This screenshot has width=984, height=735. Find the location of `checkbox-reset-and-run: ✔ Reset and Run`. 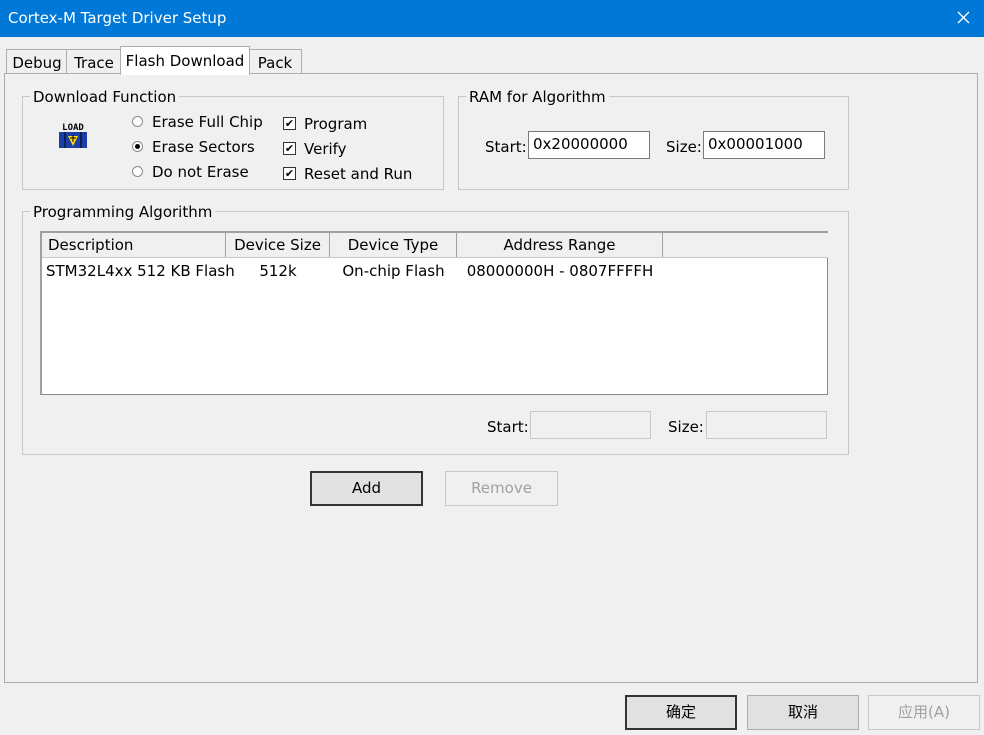

checkbox-reset-and-run: ✔ Reset and Run is located at coordinates (353, 174).